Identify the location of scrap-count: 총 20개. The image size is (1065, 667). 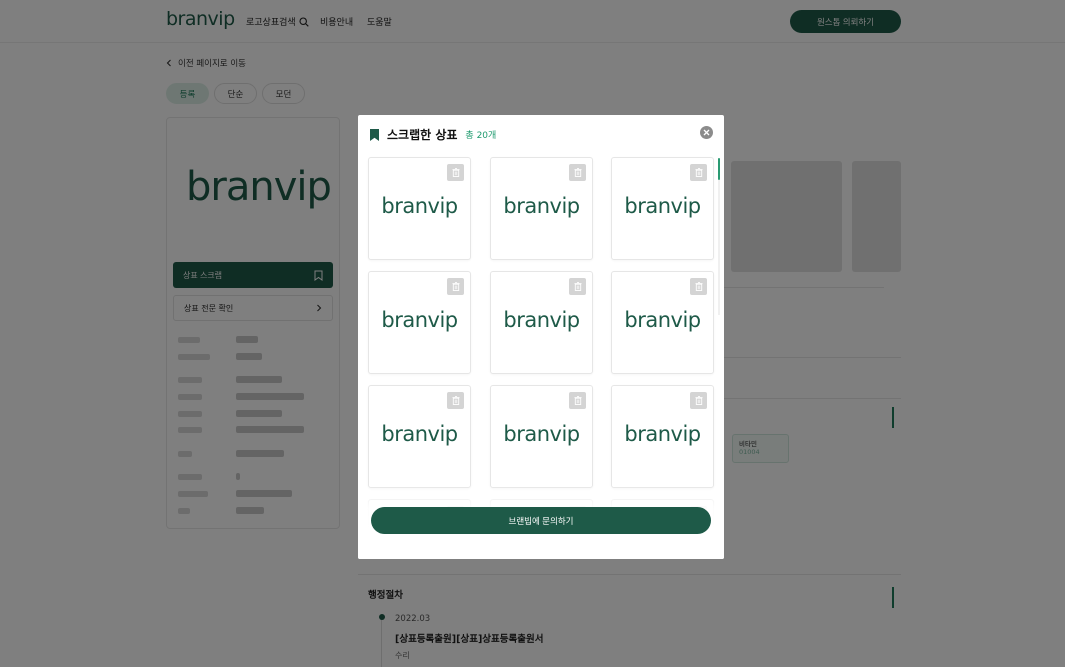
(481, 136).